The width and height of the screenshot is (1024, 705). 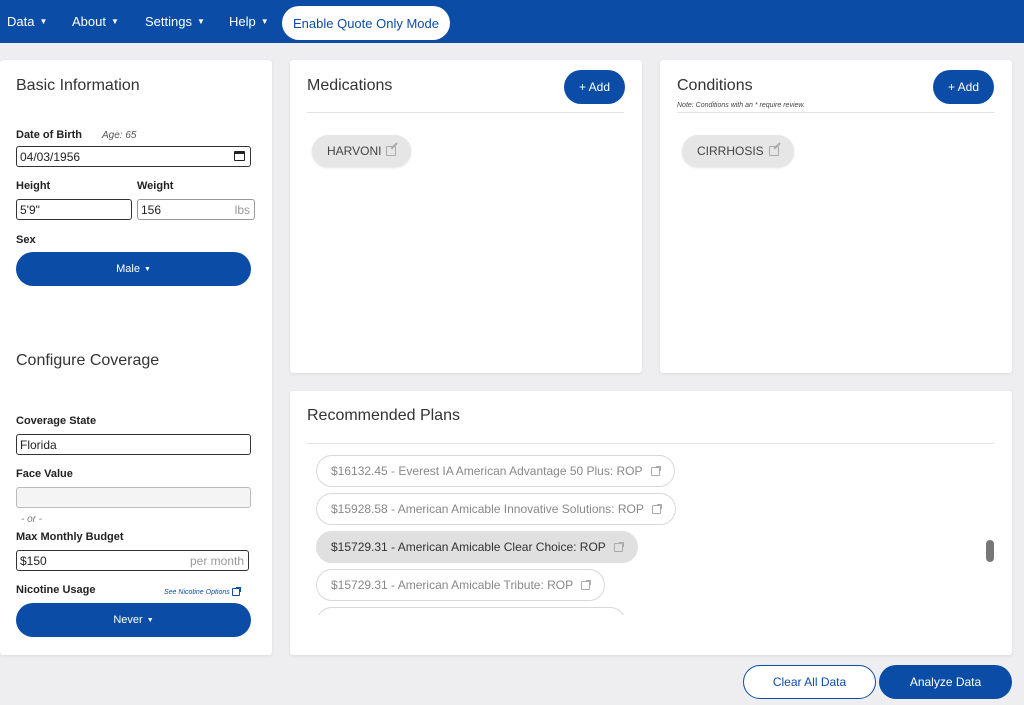 What do you see at coordinates (30, 209) in the screenshot?
I see `height-value: 5'9"` at bounding box center [30, 209].